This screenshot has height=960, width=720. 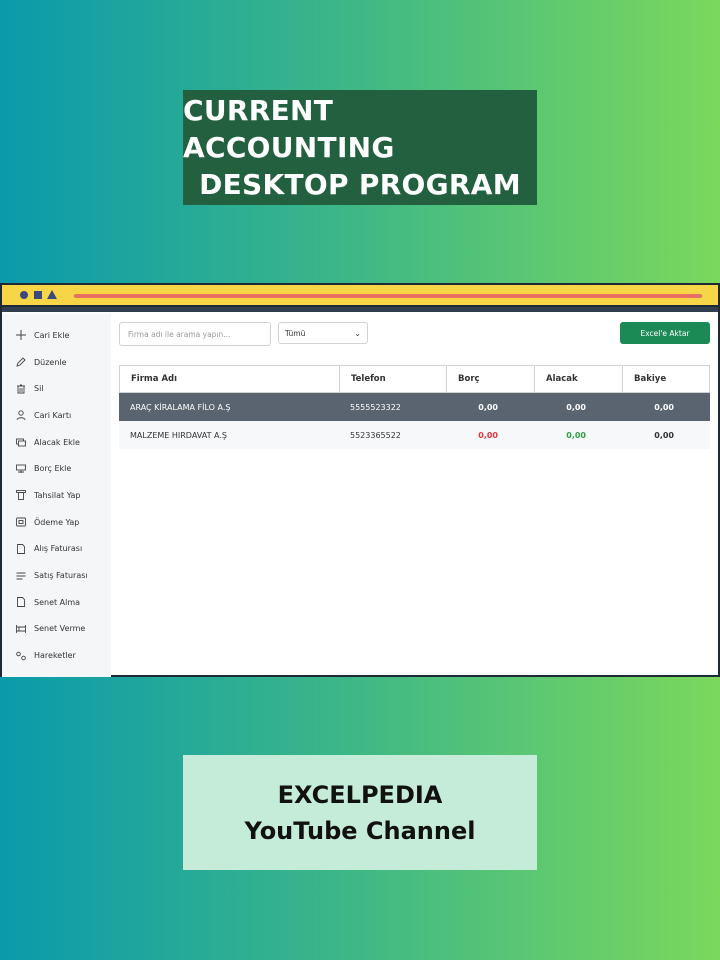 What do you see at coordinates (21, 629) in the screenshot?
I see `bond-issue-icon` at bounding box center [21, 629].